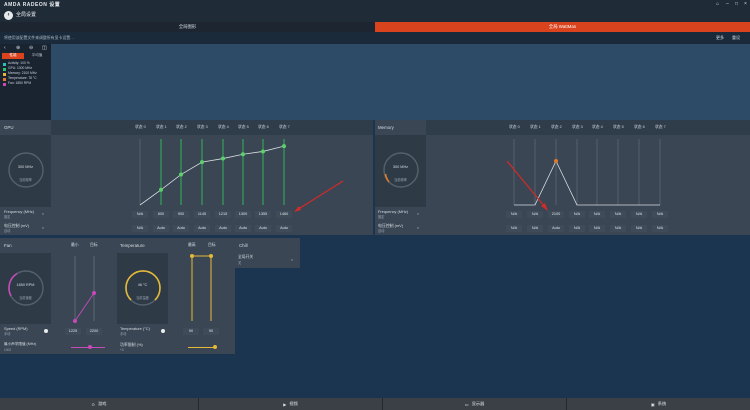 Image resolution: width=750 pixels, height=410 pixels. Describe the element at coordinates (75, 321) in the screenshot. I see `fan-min-handle` at that location.